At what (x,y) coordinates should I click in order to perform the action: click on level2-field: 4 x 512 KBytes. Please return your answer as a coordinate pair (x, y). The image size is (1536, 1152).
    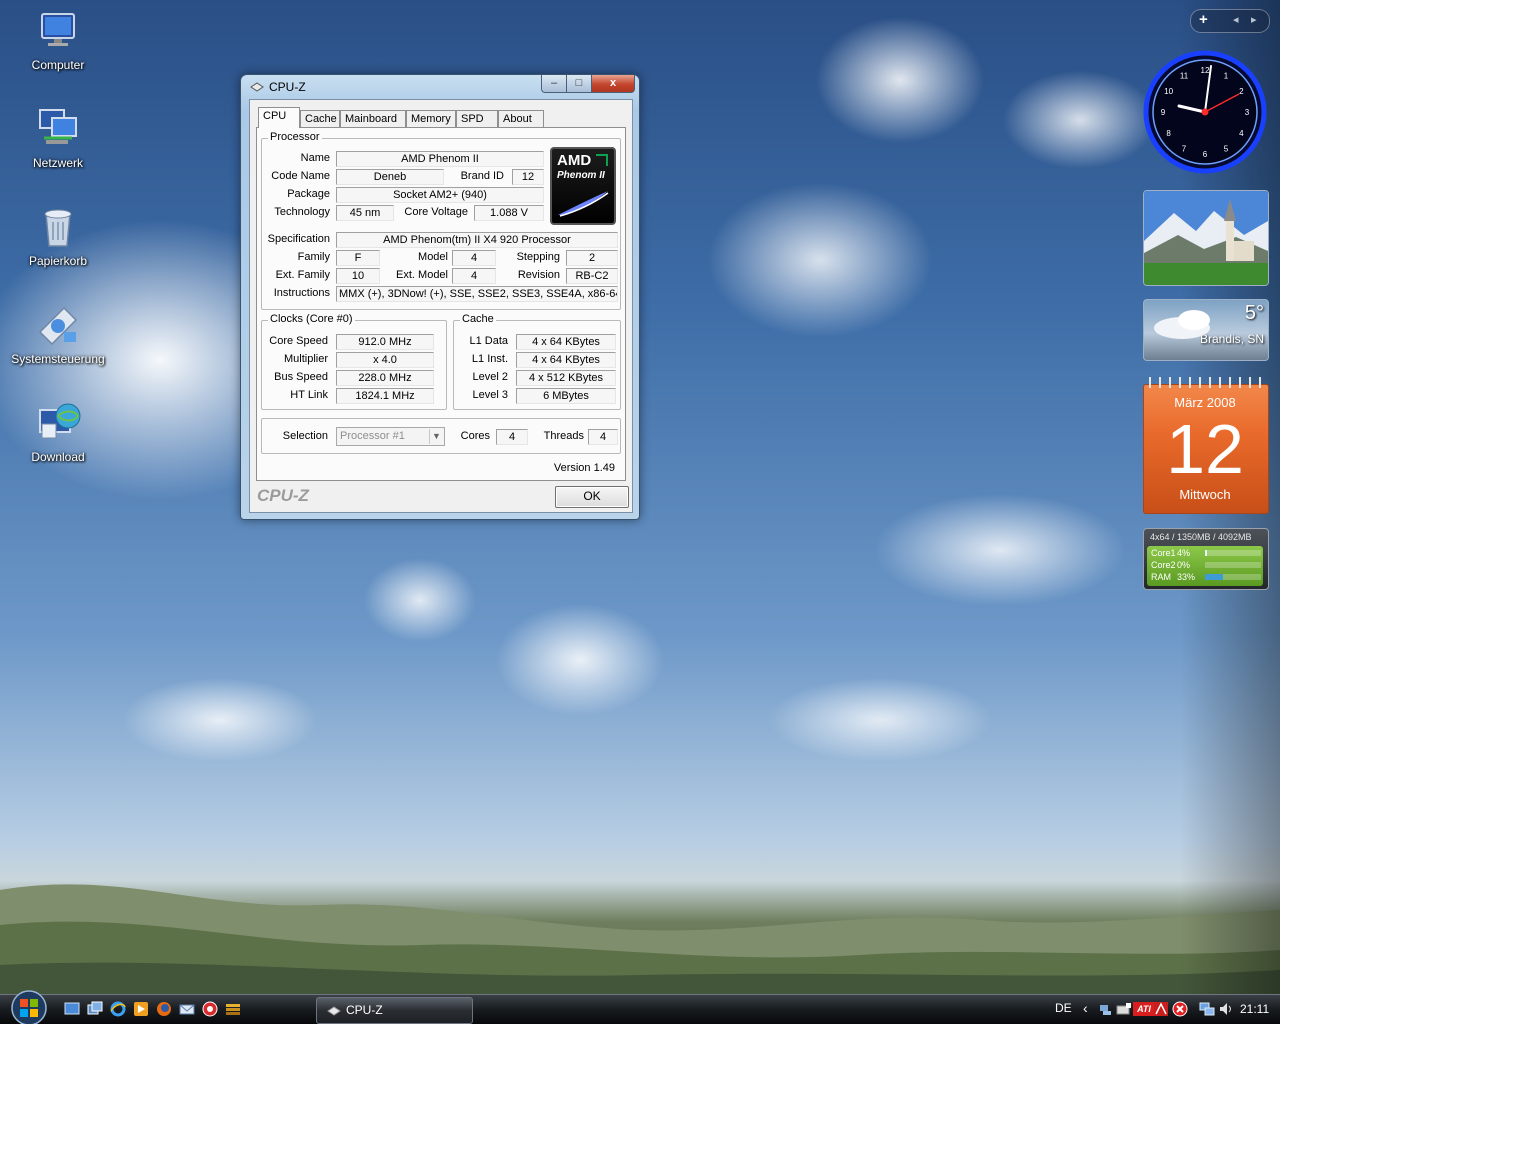
    Looking at the image, I should click on (566, 378).